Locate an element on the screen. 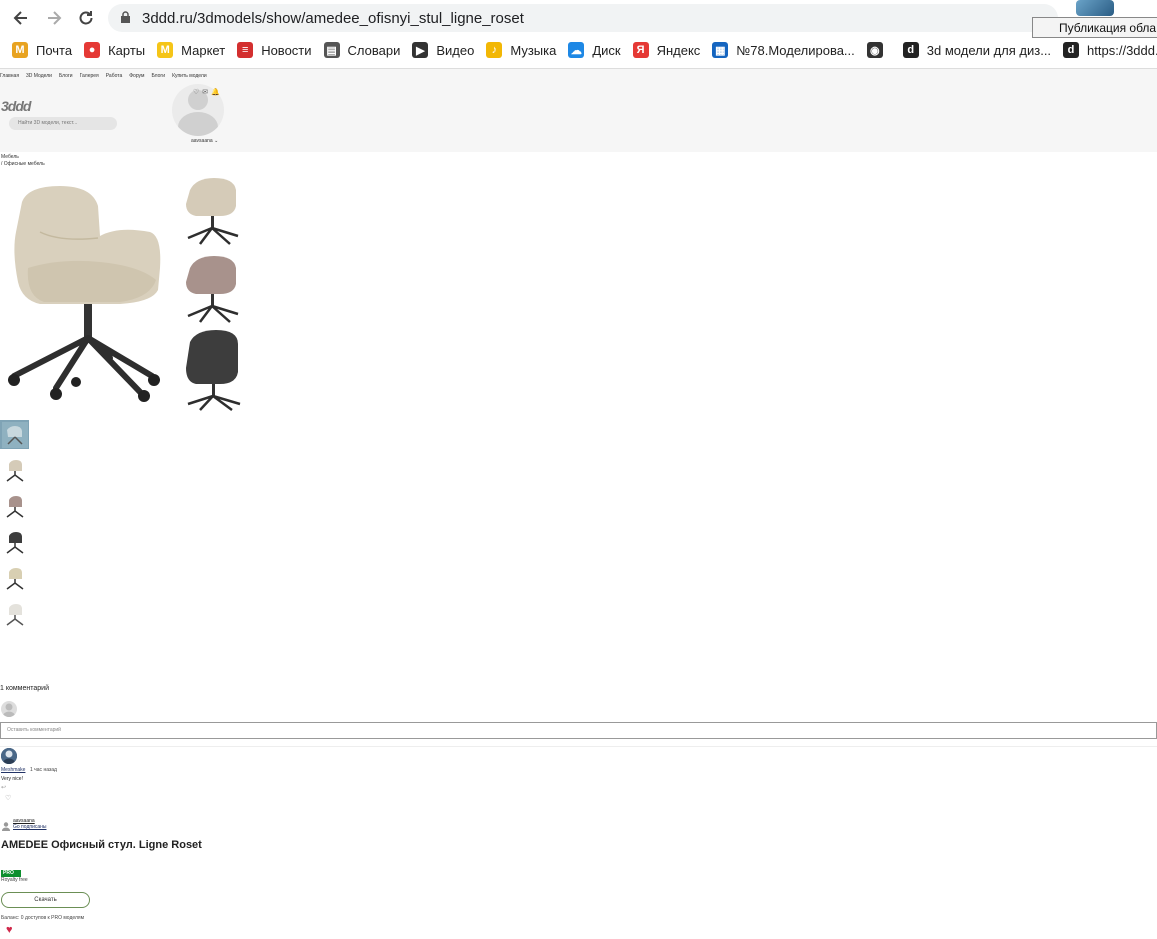 This screenshot has width=1157, height=939. bookmark-item: ≡ Новости is located at coordinates (274, 50).